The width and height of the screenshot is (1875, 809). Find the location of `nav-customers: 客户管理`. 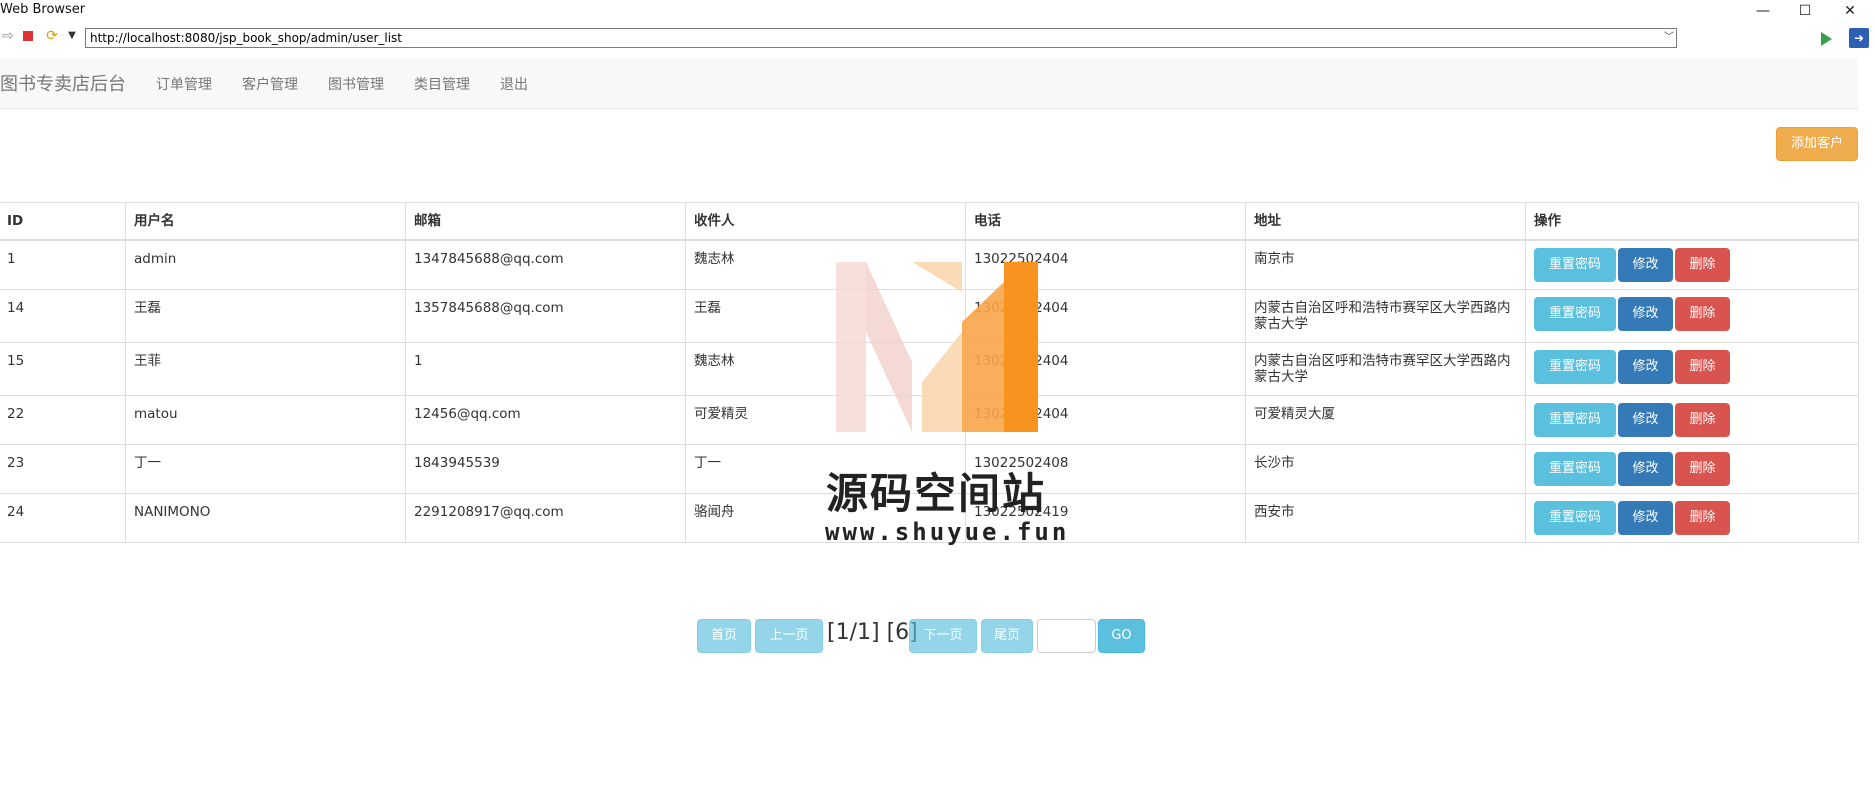

nav-customers: 客户管理 is located at coordinates (270, 84).